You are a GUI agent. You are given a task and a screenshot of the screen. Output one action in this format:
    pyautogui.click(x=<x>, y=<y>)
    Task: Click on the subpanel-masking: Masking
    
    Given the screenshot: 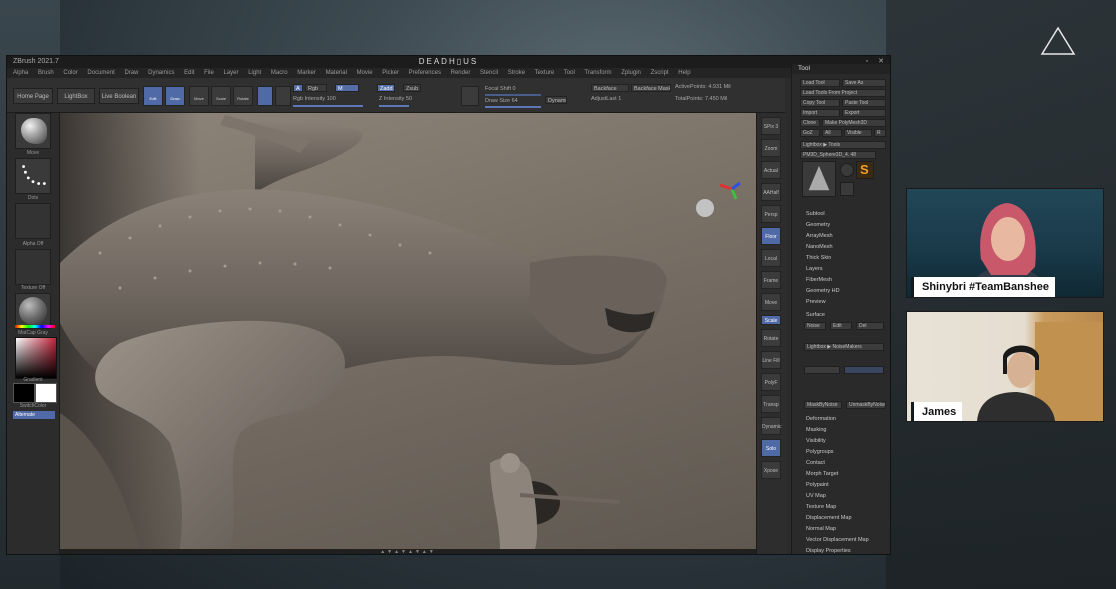 What is the action you would take?
    pyautogui.click(x=816, y=430)
    